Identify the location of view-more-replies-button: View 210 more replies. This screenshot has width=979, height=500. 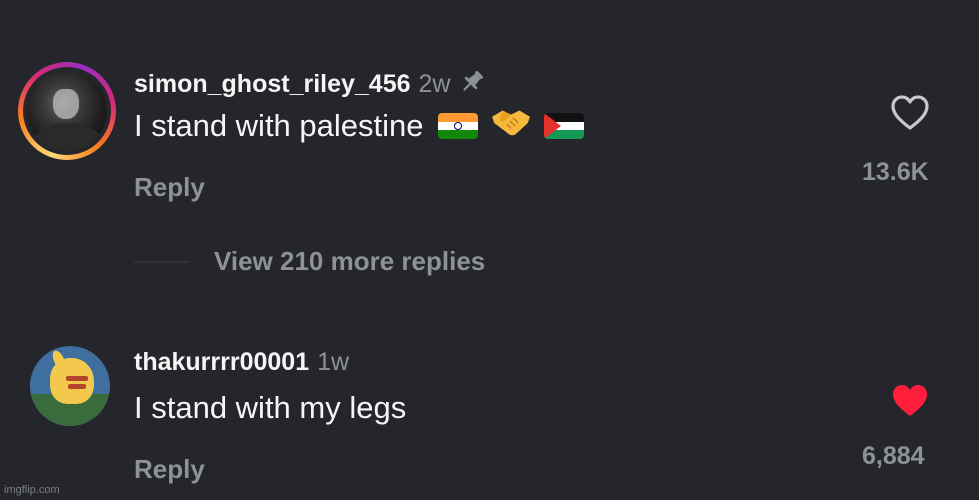
(309, 261).